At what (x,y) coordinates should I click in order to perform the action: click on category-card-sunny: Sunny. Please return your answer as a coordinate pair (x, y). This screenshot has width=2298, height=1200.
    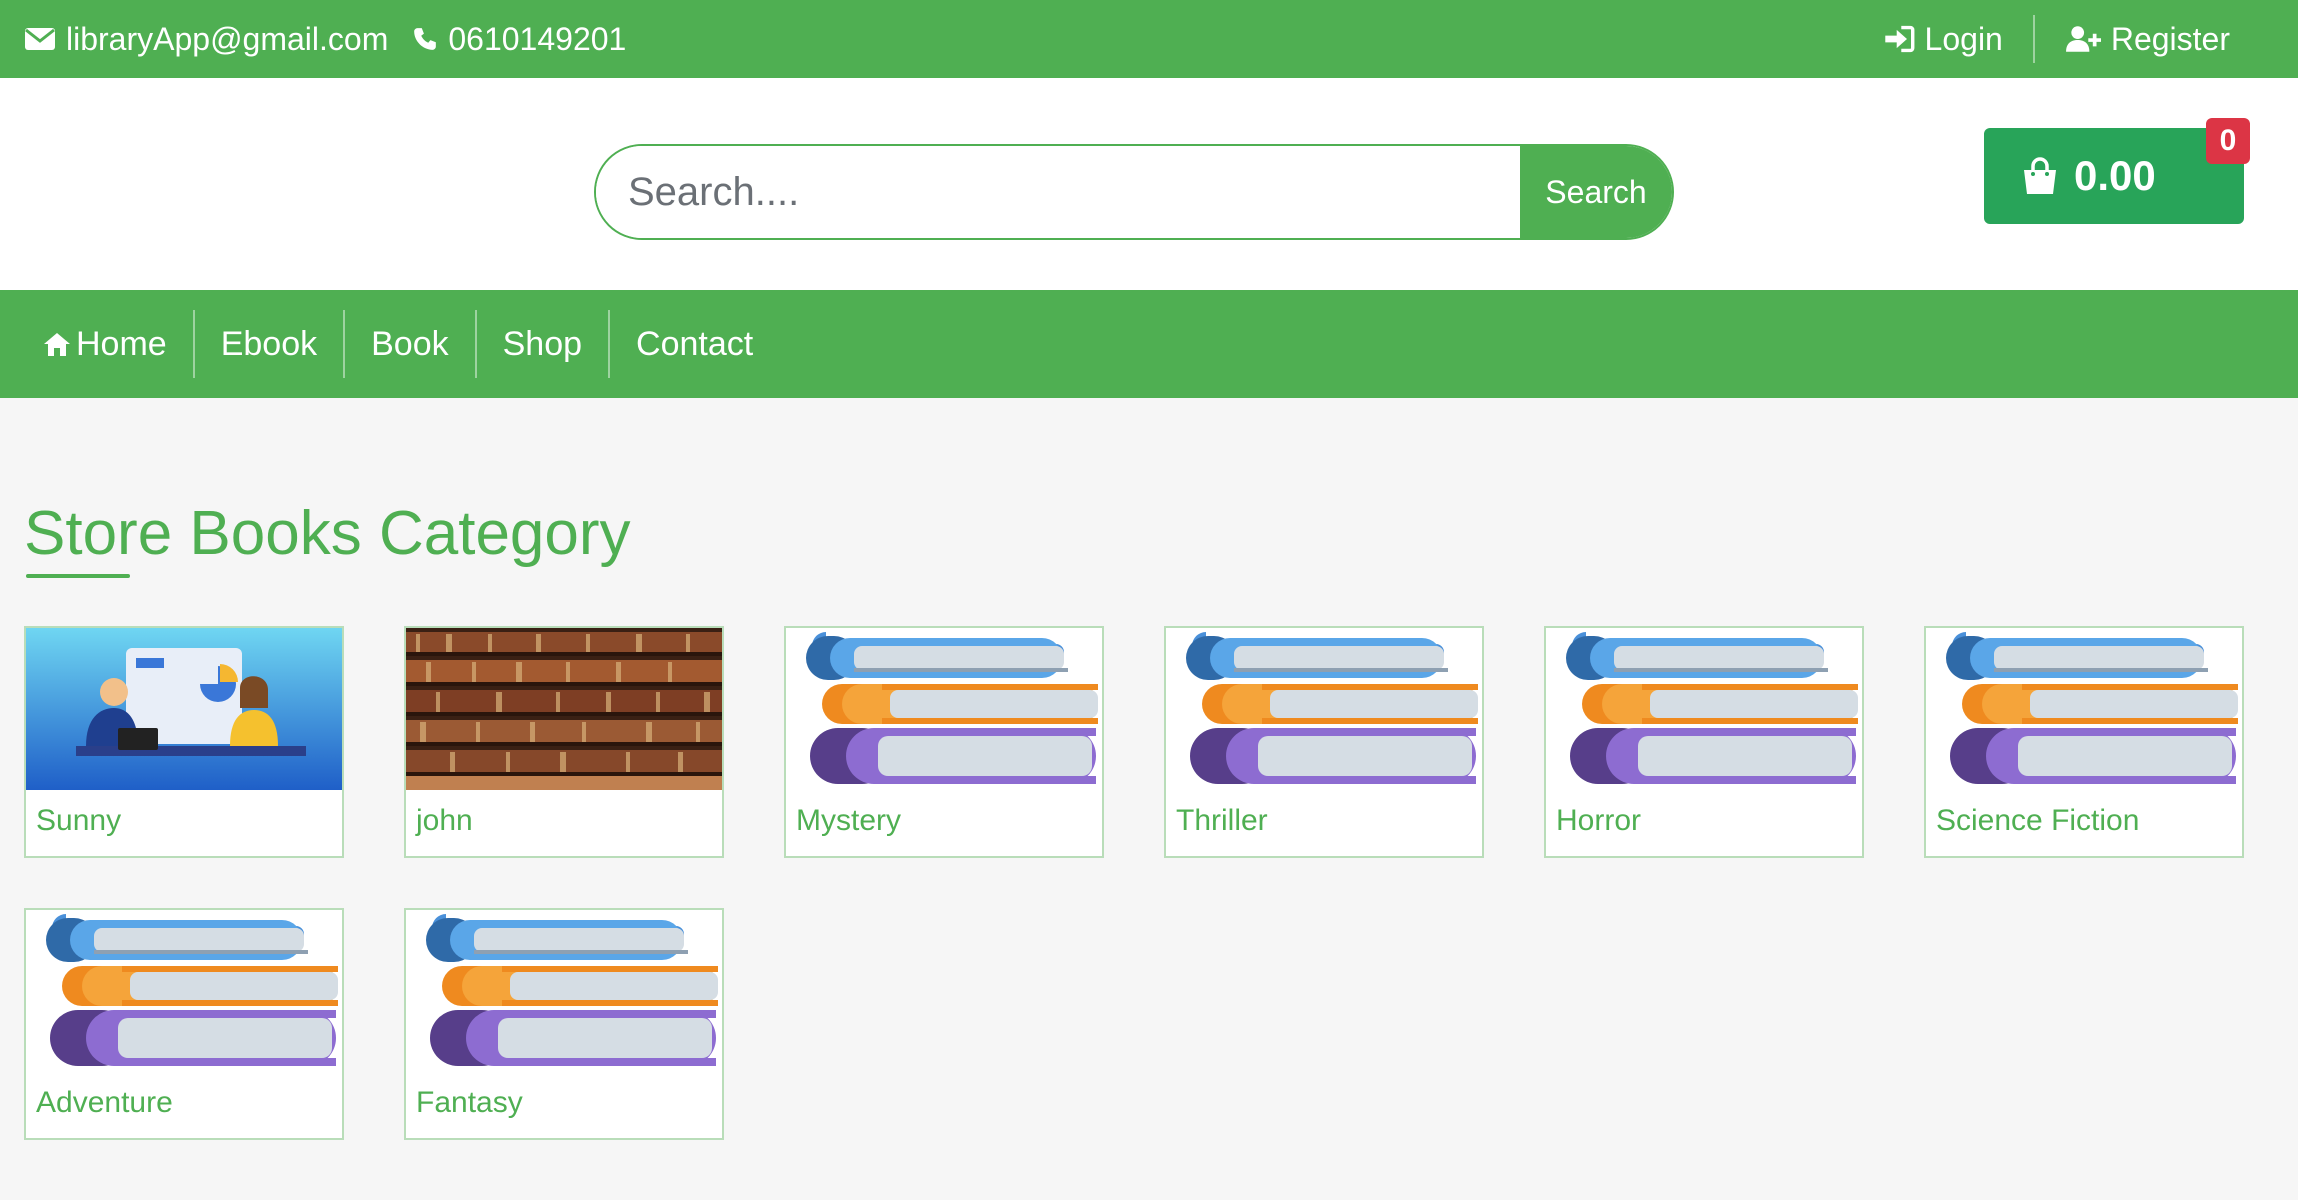
    Looking at the image, I should click on (184, 742).